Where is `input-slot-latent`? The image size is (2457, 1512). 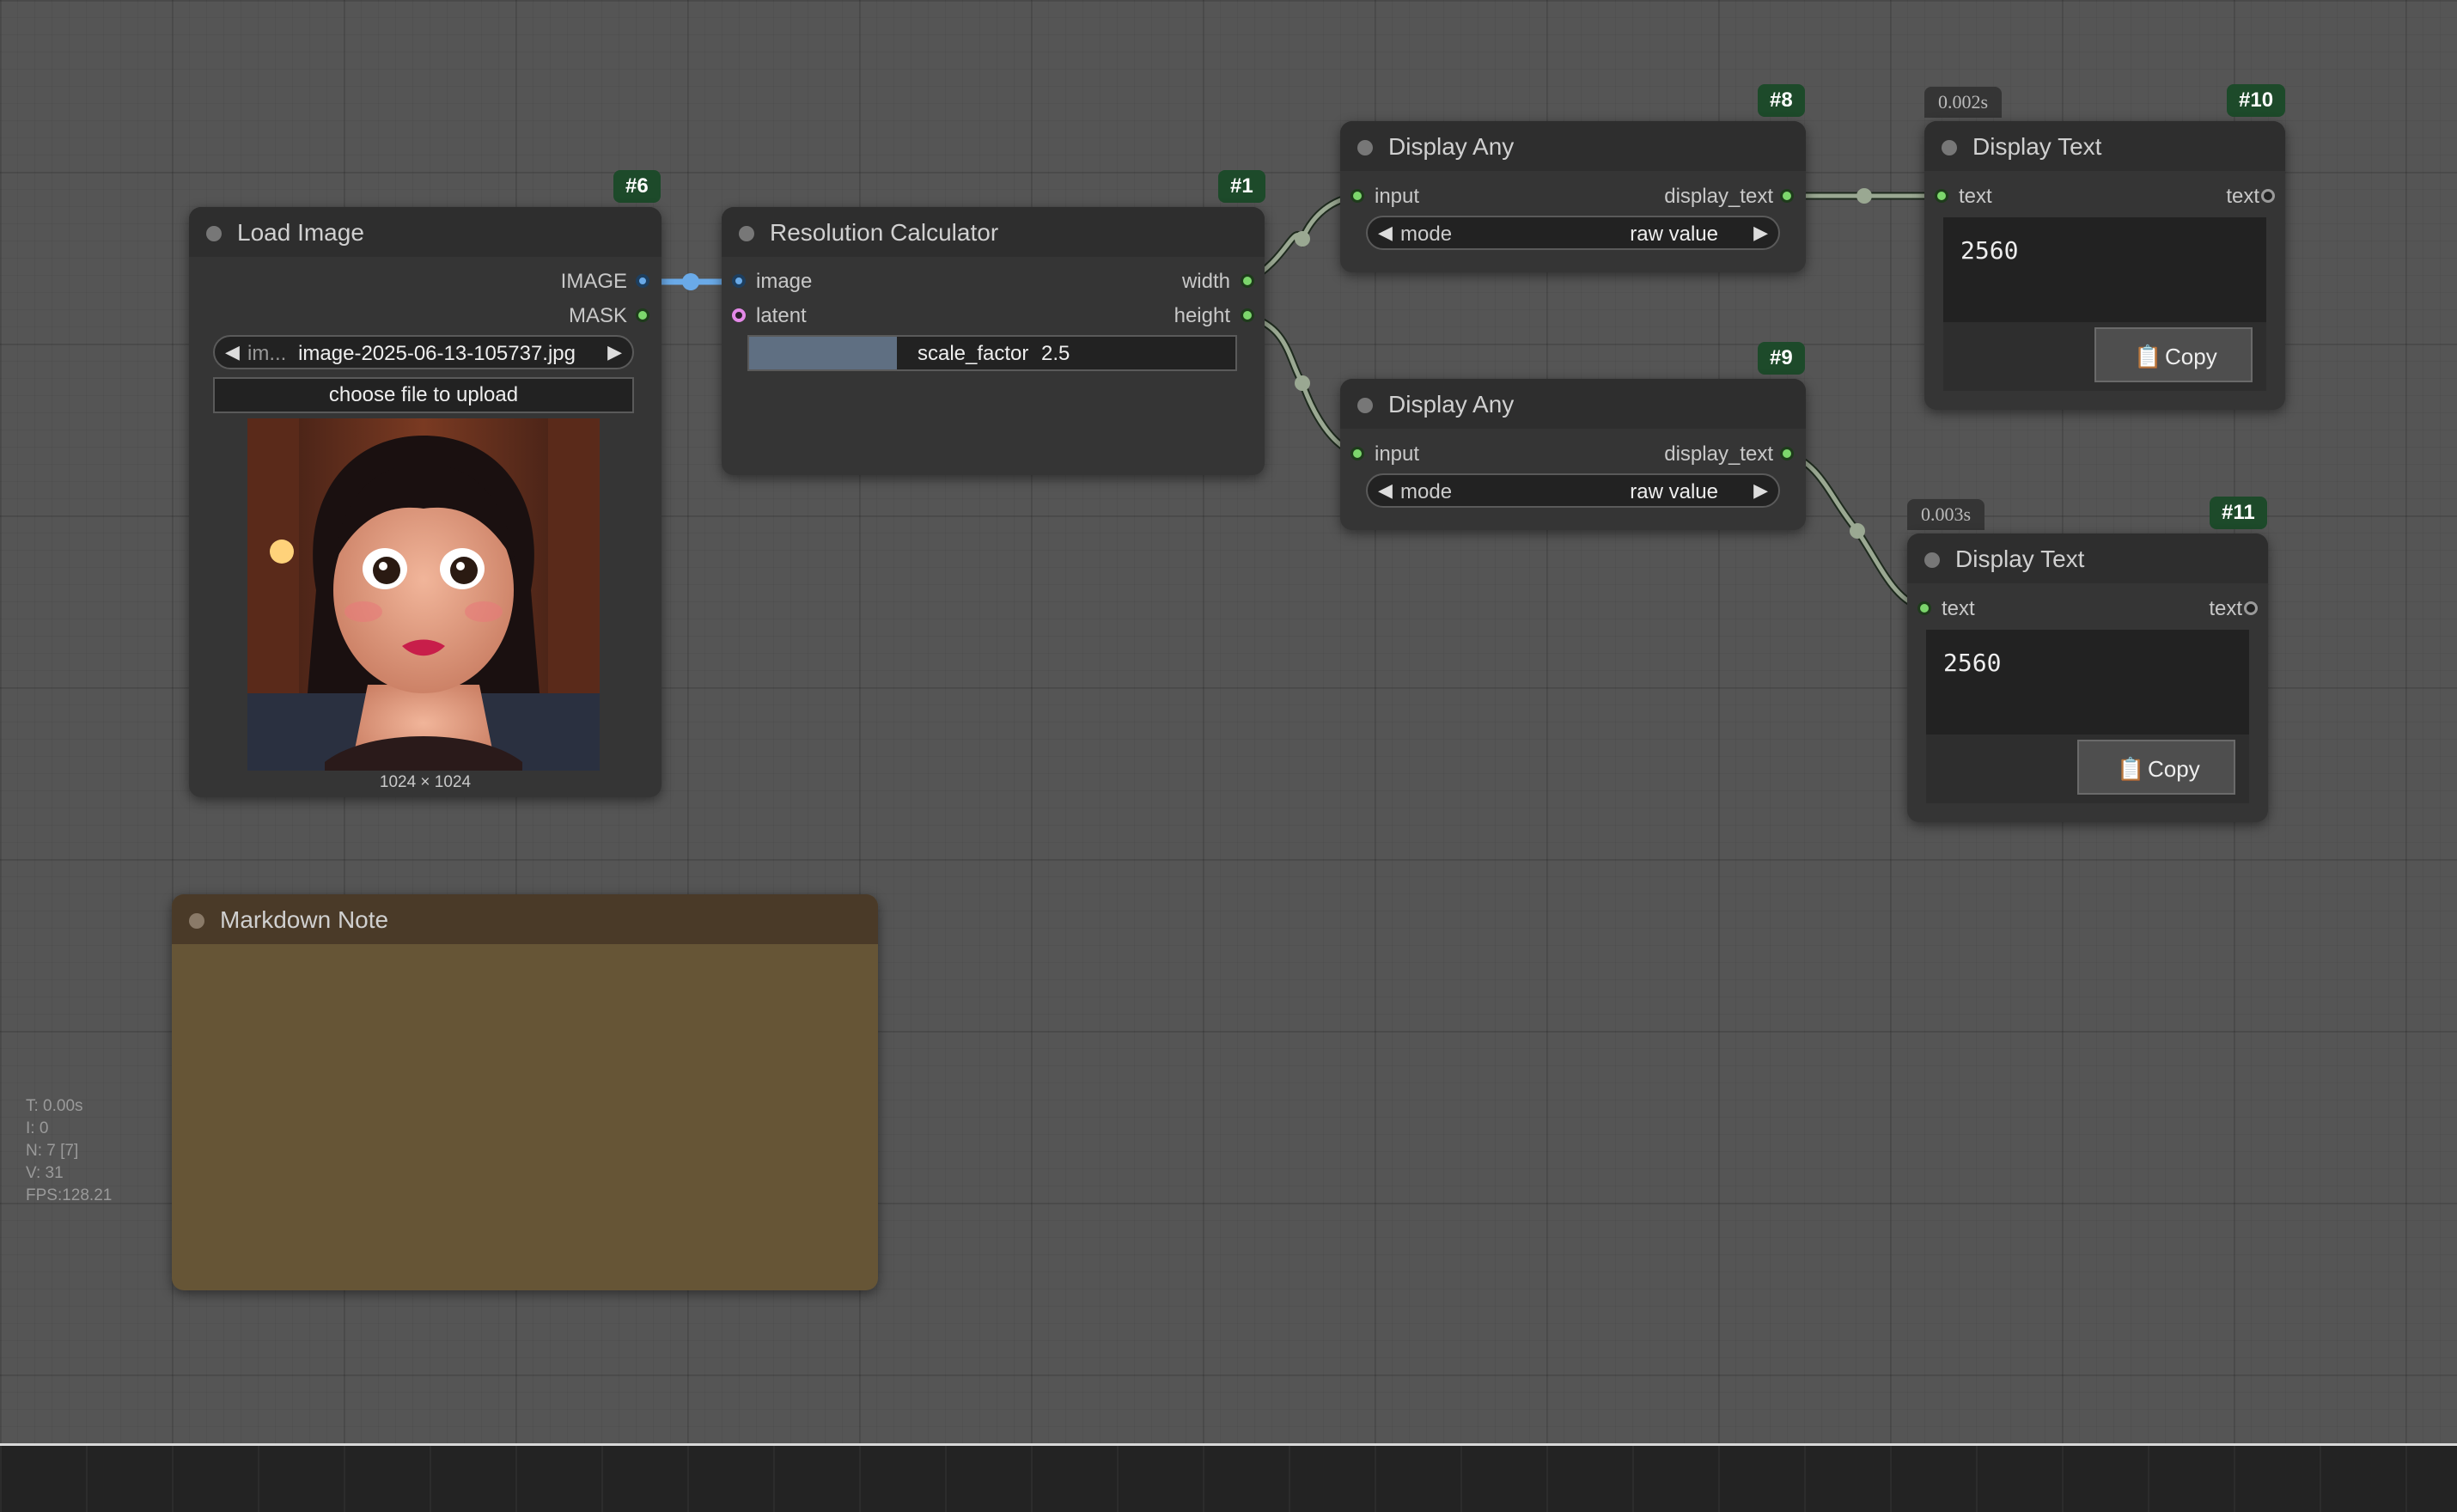 input-slot-latent is located at coordinates (739, 315).